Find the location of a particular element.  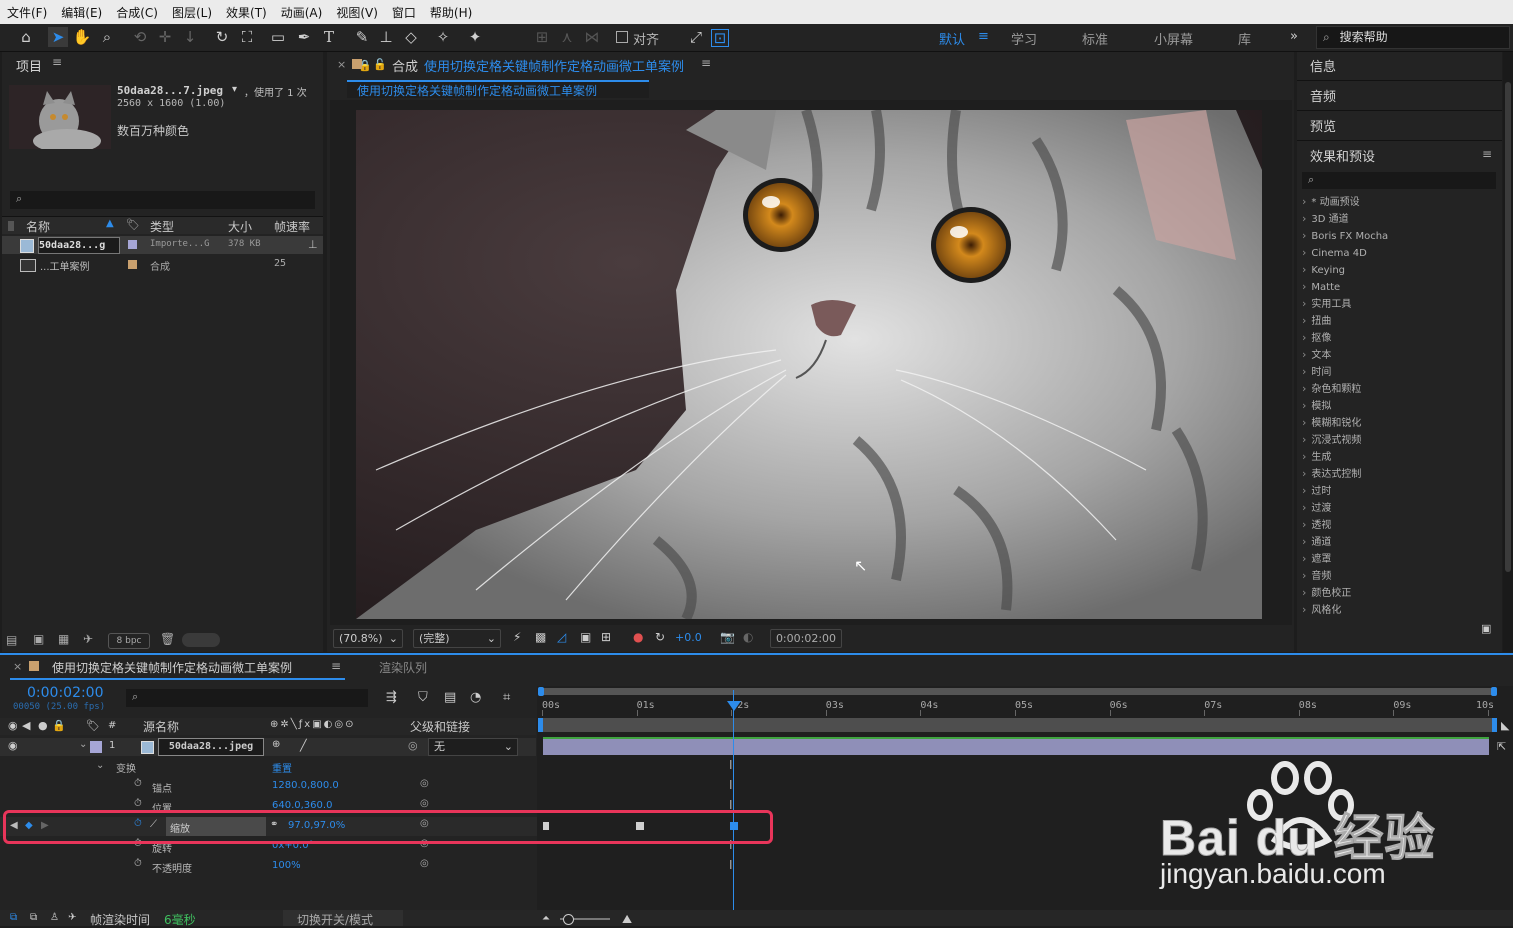

timeline-tab: 使用切换定格关键帧制作定格动画微工单案例 is located at coordinates (172, 667).